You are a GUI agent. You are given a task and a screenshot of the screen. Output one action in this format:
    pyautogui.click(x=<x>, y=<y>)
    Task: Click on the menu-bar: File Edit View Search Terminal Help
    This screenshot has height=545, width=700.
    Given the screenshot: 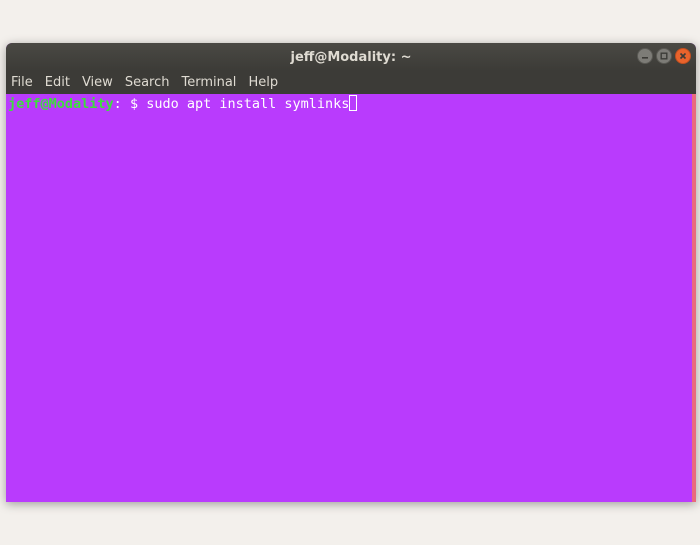 What is the action you would take?
    pyautogui.click(x=351, y=82)
    